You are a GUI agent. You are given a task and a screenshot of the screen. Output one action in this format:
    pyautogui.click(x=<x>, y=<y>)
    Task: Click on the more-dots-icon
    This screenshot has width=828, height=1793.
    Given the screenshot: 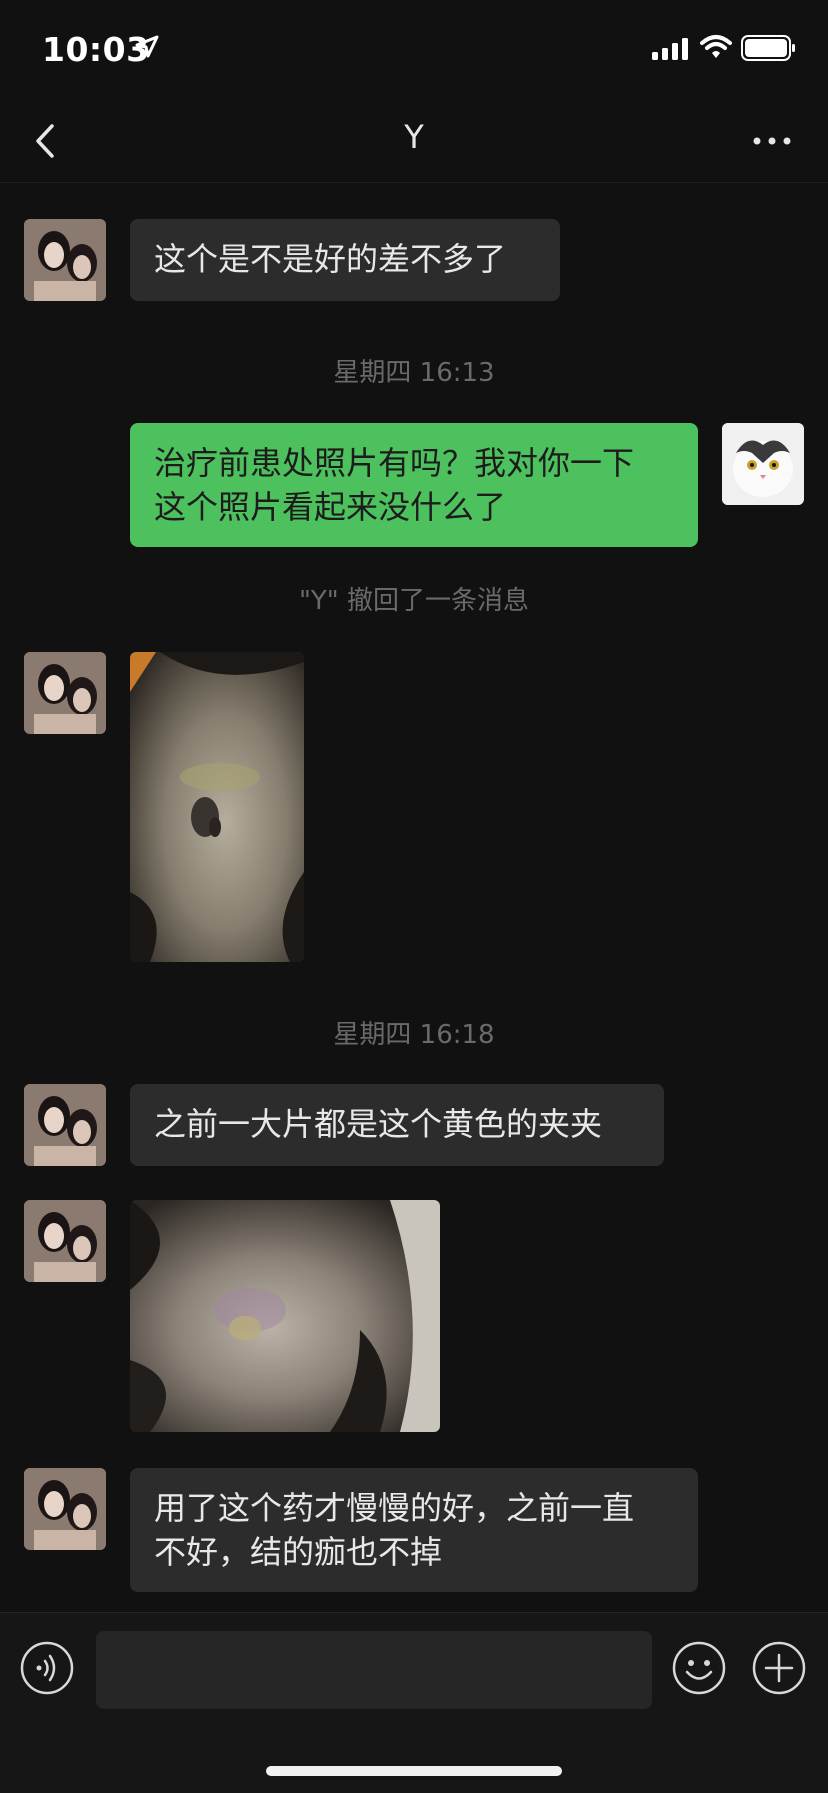 What is the action you would take?
    pyautogui.click(x=773, y=141)
    